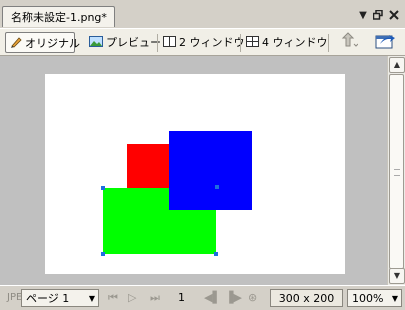 This screenshot has width=405, height=310. What do you see at coordinates (148, 169) in the screenshot?
I see `red-rectangle` at bounding box center [148, 169].